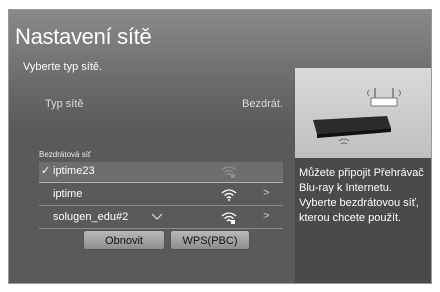 The image size is (440, 292). What do you see at coordinates (63, 67) in the screenshot?
I see `page-subtitle: Vyberte typ sítě.` at bounding box center [63, 67].